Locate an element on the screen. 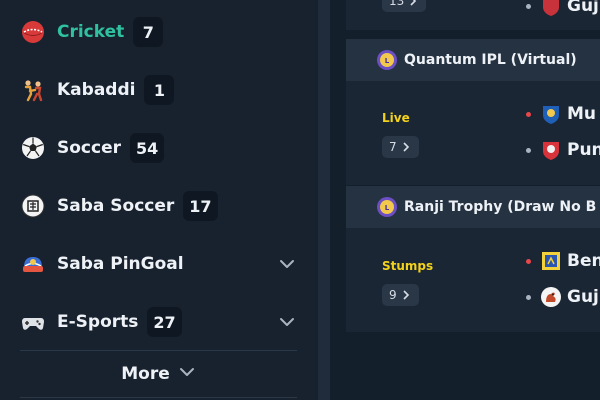  more-markets-button: 13 is located at coordinates (404, 6).